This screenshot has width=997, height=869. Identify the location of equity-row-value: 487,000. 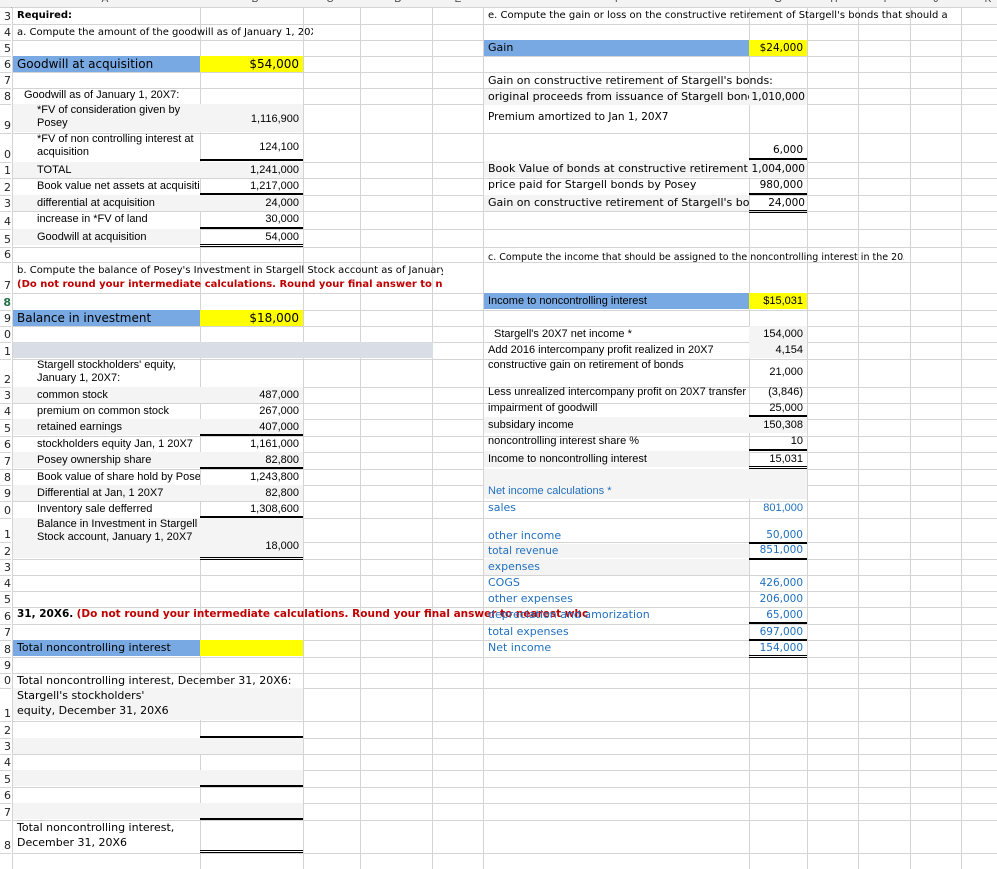
(251, 395).